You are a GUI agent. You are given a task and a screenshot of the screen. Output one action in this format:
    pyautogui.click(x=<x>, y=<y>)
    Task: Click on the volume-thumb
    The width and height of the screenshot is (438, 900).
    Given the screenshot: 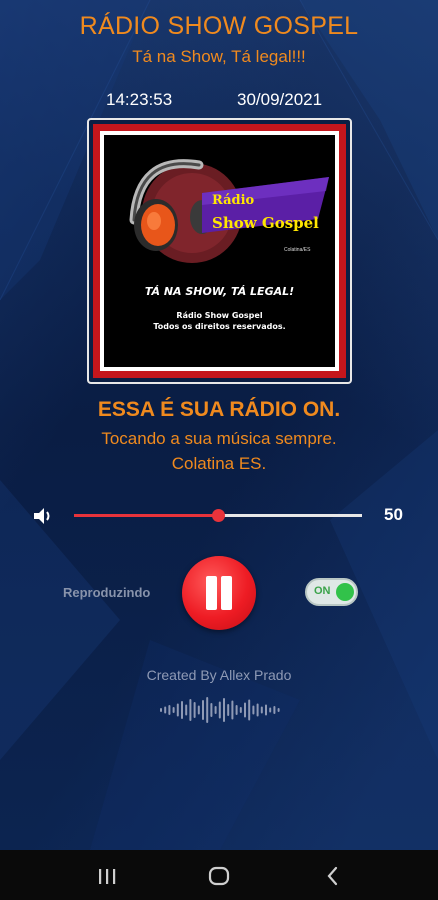 What is the action you would take?
    pyautogui.click(x=218, y=515)
    